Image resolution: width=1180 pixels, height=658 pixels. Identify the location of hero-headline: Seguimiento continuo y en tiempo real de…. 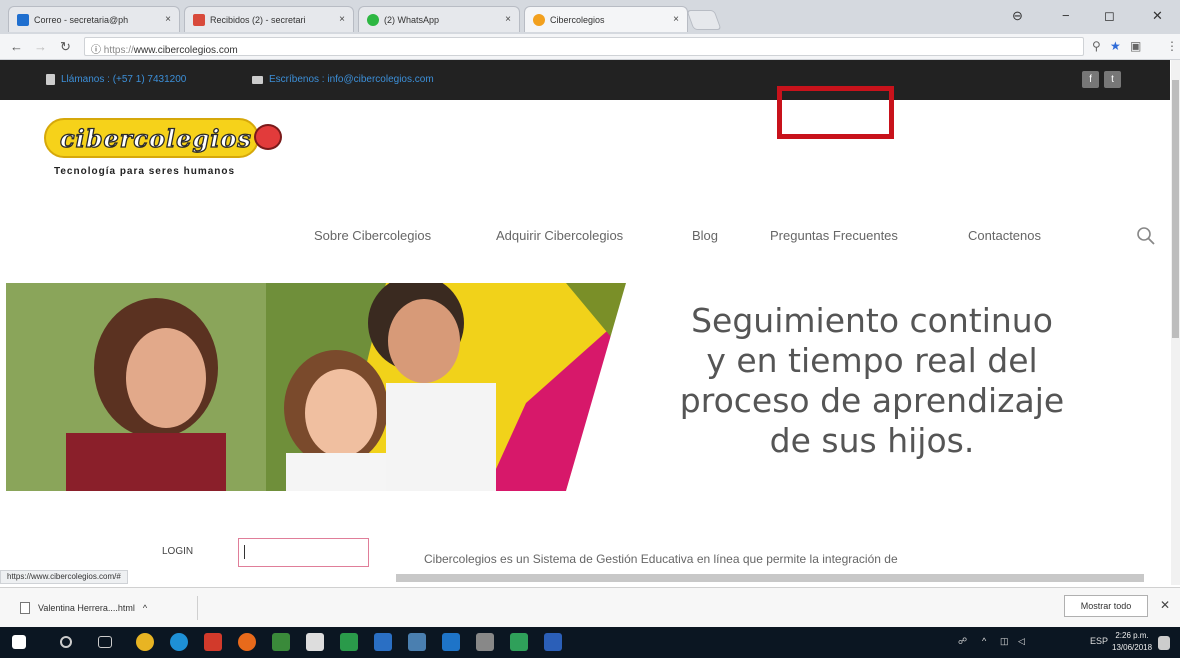
(872, 381).